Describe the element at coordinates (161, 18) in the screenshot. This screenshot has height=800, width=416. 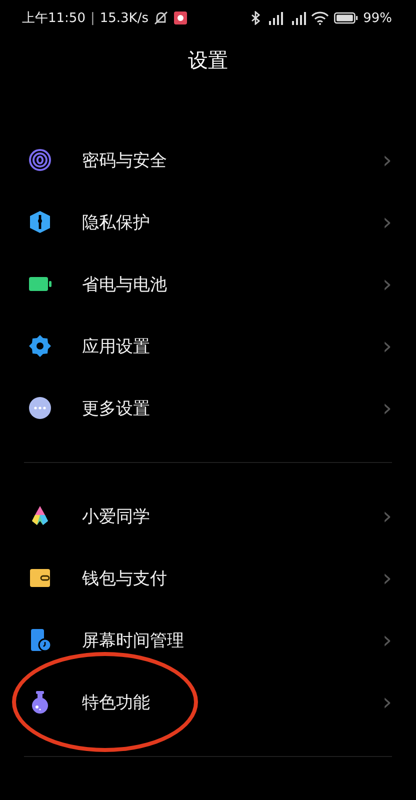
I see `mute-icon` at that location.